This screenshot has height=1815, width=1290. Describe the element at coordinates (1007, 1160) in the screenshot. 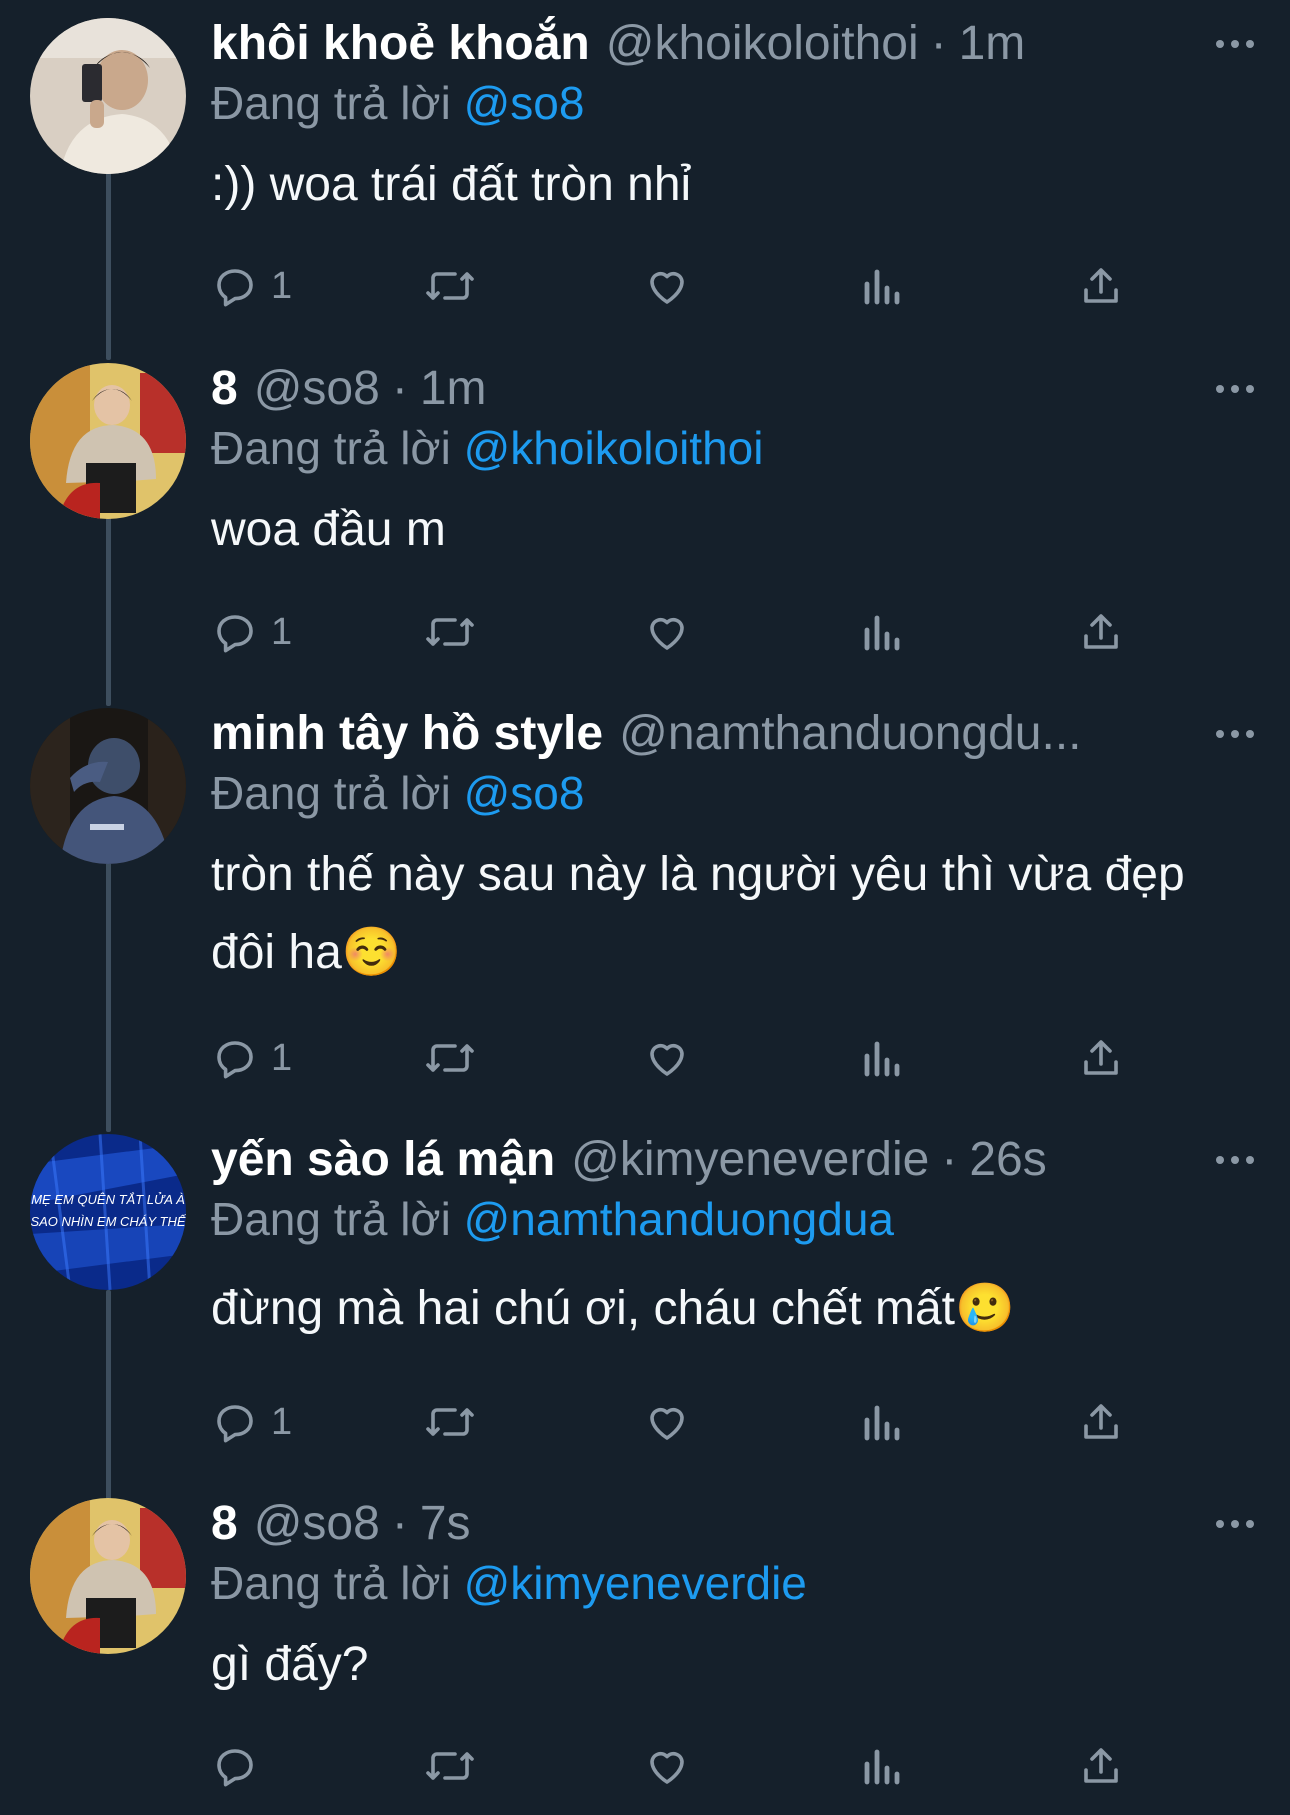

I see `timestamp: 26s` at that location.